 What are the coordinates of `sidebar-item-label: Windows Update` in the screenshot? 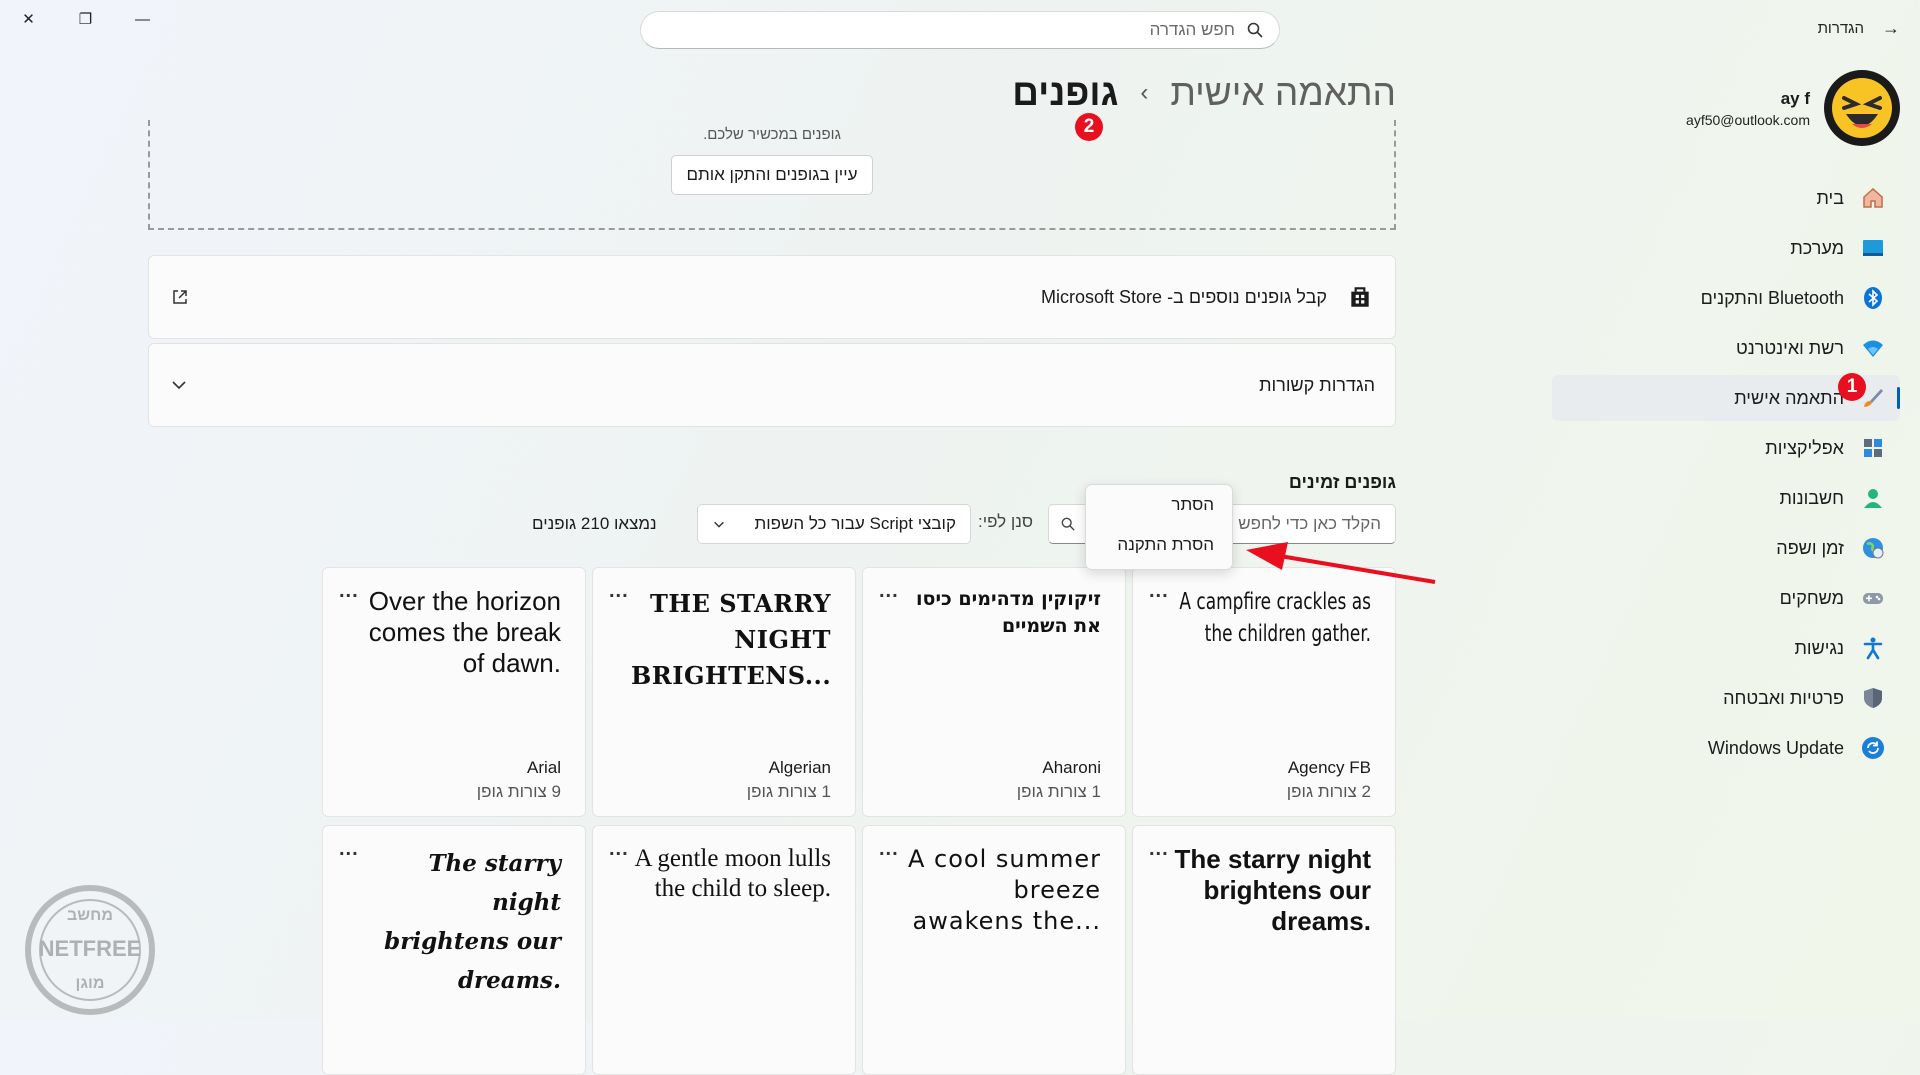 It's located at (1775, 747).